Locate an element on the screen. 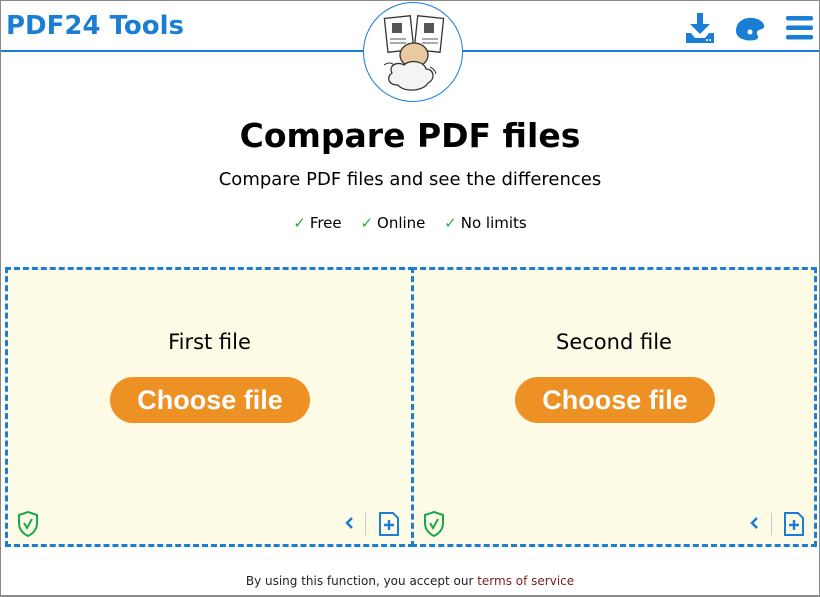 The width and height of the screenshot is (820, 597). download-icon is located at coordinates (700, 28).